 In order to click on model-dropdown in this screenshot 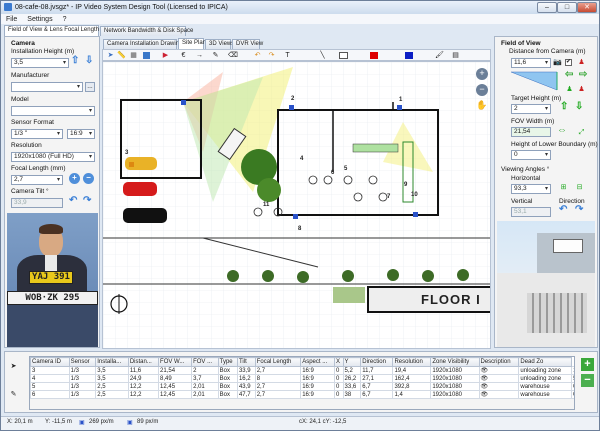, I will do `click(53, 111)`.